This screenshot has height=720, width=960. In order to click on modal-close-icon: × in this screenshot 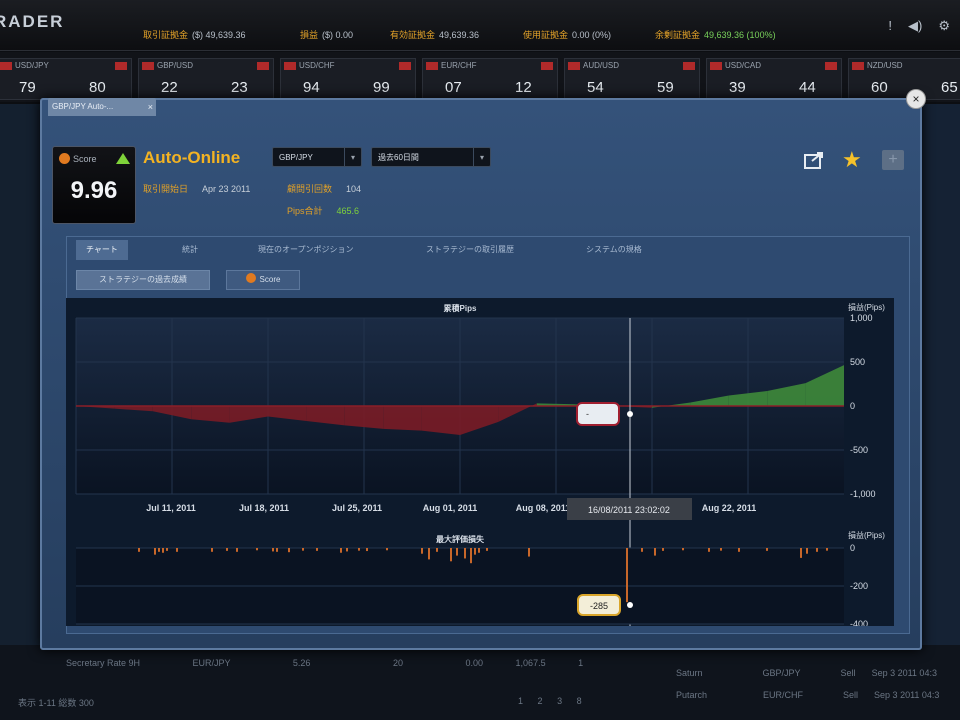, I will do `click(916, 99)`.